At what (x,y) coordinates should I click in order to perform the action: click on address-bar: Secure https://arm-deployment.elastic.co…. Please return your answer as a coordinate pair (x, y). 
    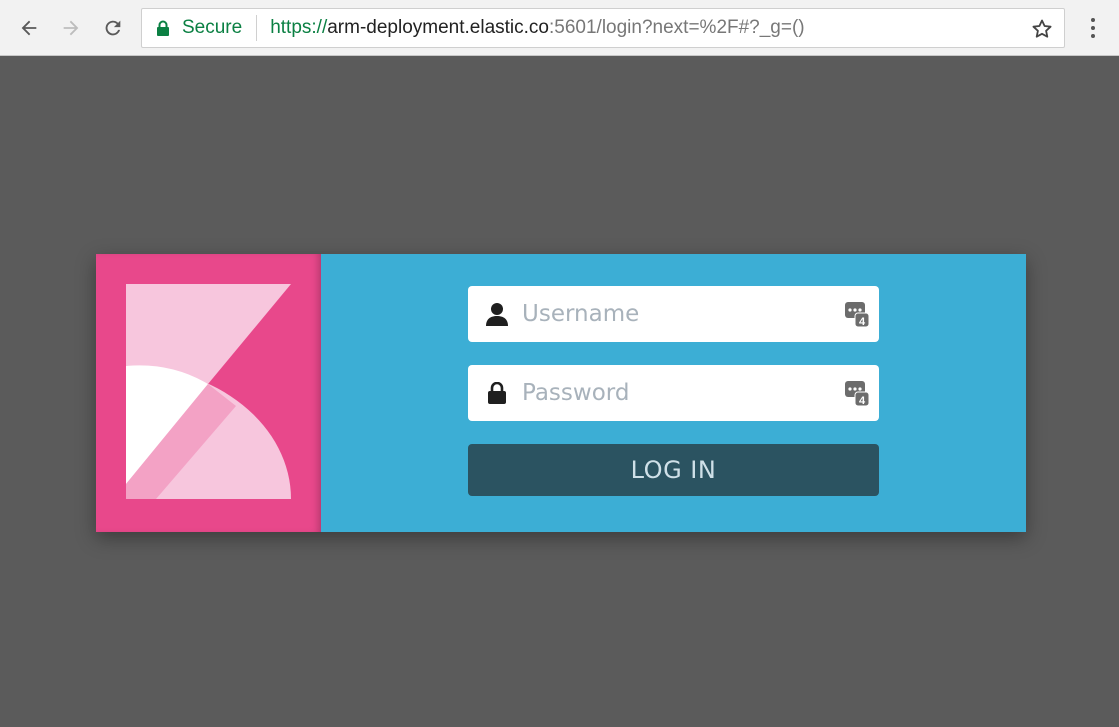
    Looking at the image, I should click on (603, 28).